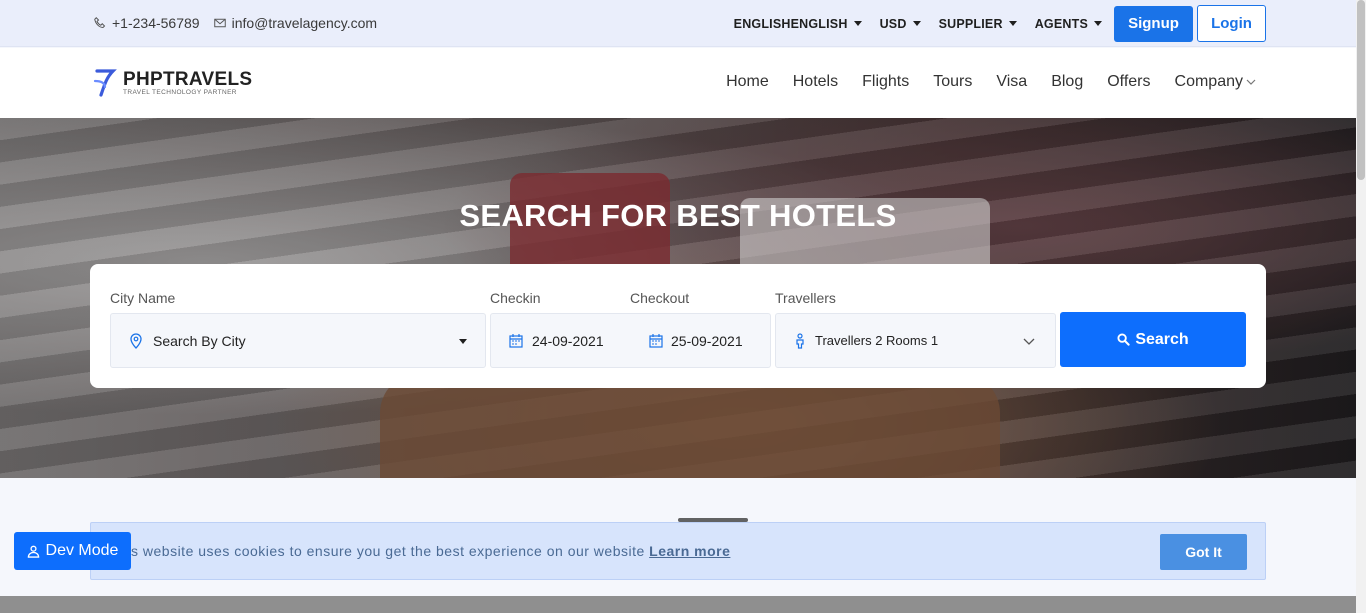 The image size is (1366, 613). I want to click on hero-title: SEARCH FOR BEST HOTELS, so click(678, 215).